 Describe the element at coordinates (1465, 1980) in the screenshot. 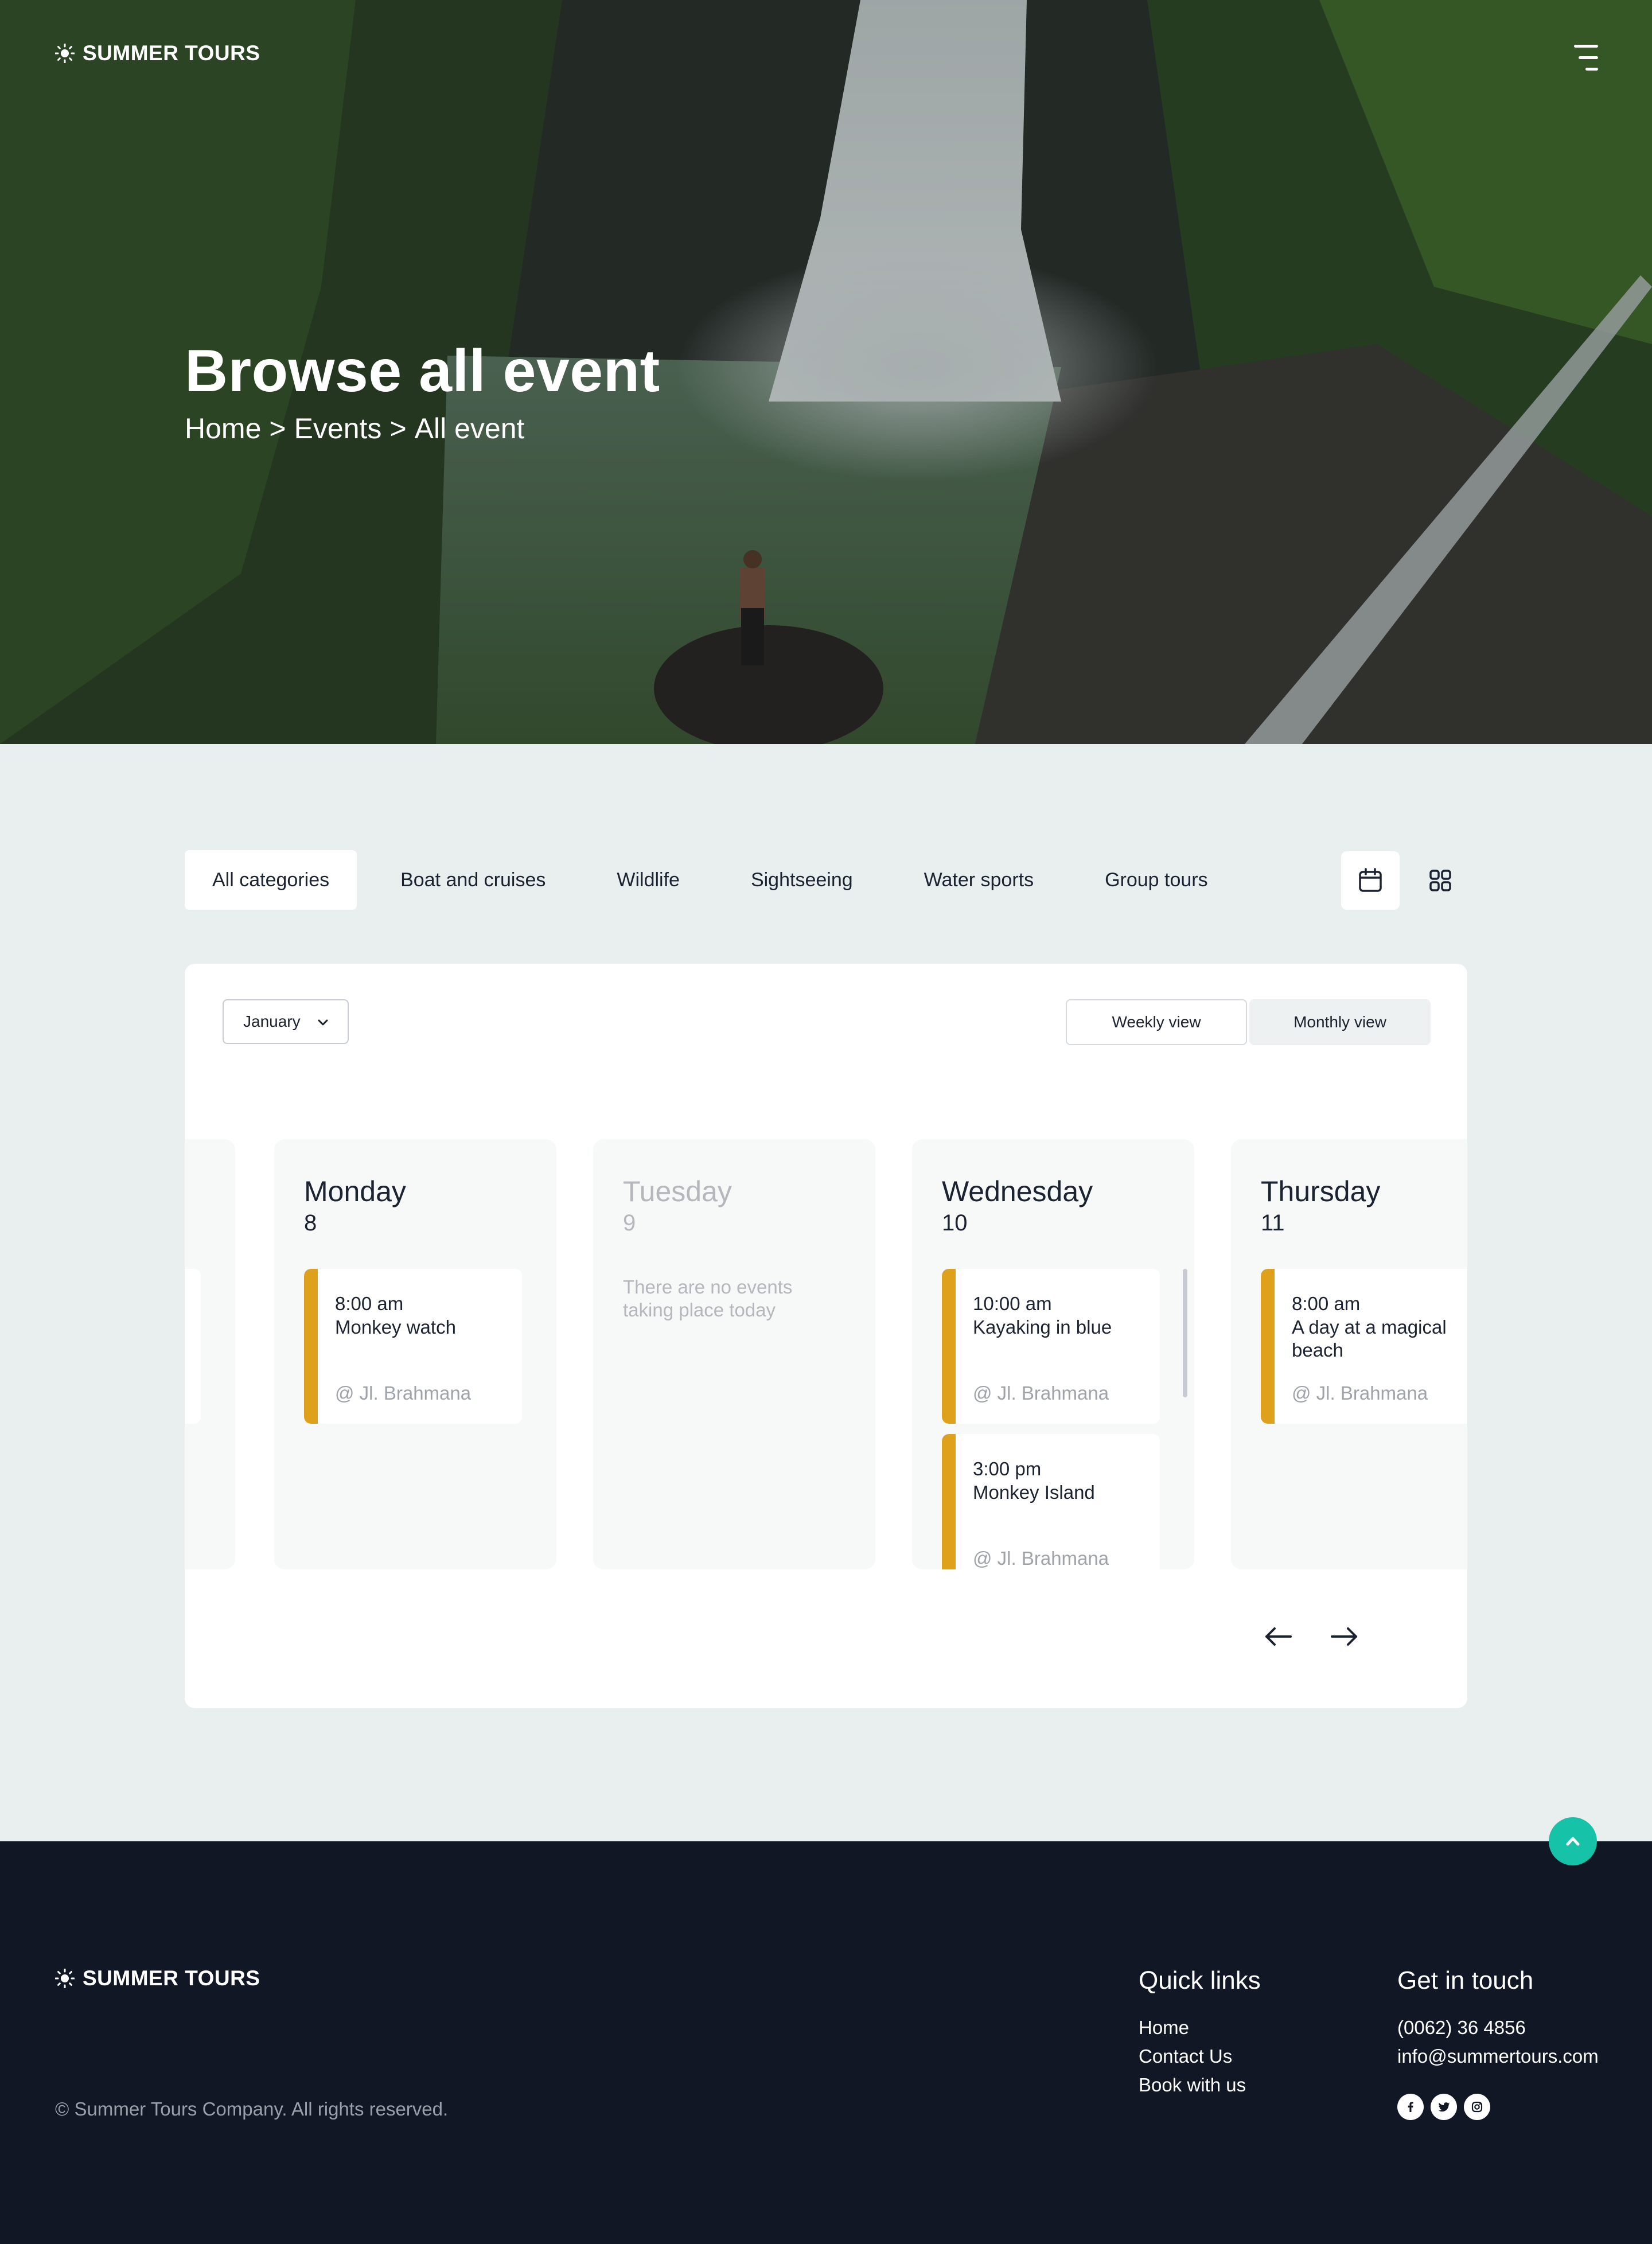

I see `get-in-touch-title: Get in touch` at that location.